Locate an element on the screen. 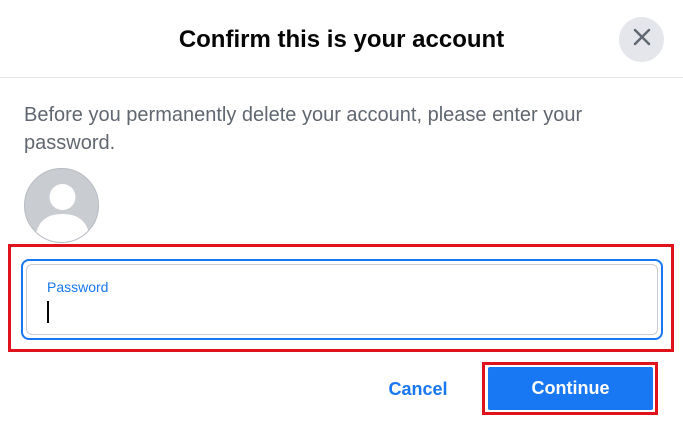 The width and height of the screenshot is (683, 428). password-label: Password is located at coordinates (78, 287).